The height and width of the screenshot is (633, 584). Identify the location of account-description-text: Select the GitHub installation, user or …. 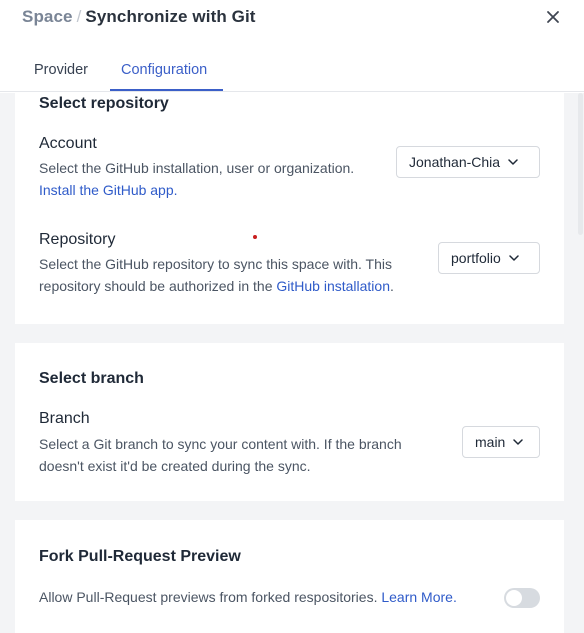
(197, 168).